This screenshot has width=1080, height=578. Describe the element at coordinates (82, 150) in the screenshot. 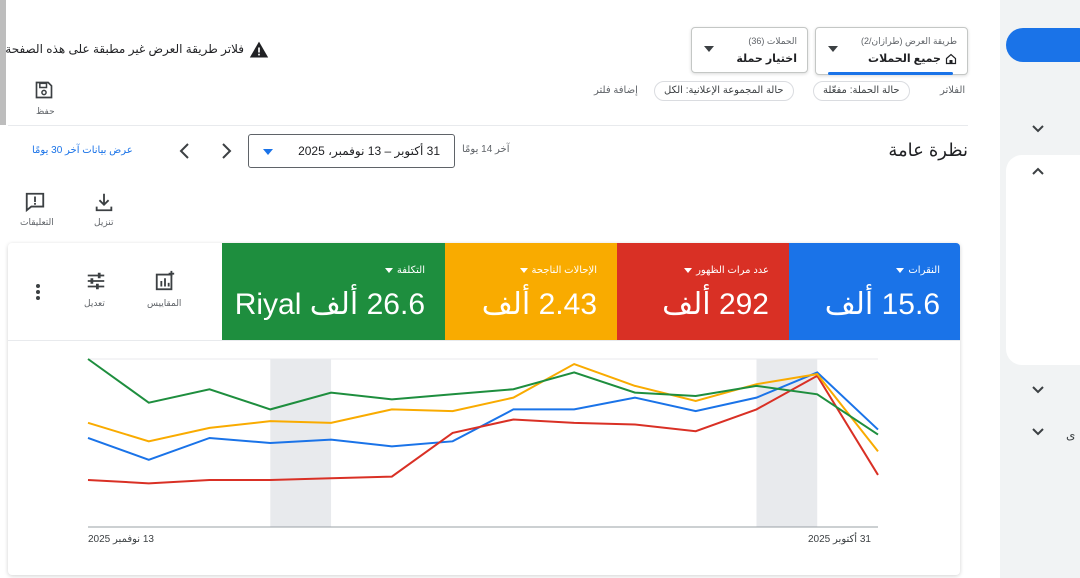

I see `show-30-days-link: عرض بيانات آخر 30 يومًا` at that location.